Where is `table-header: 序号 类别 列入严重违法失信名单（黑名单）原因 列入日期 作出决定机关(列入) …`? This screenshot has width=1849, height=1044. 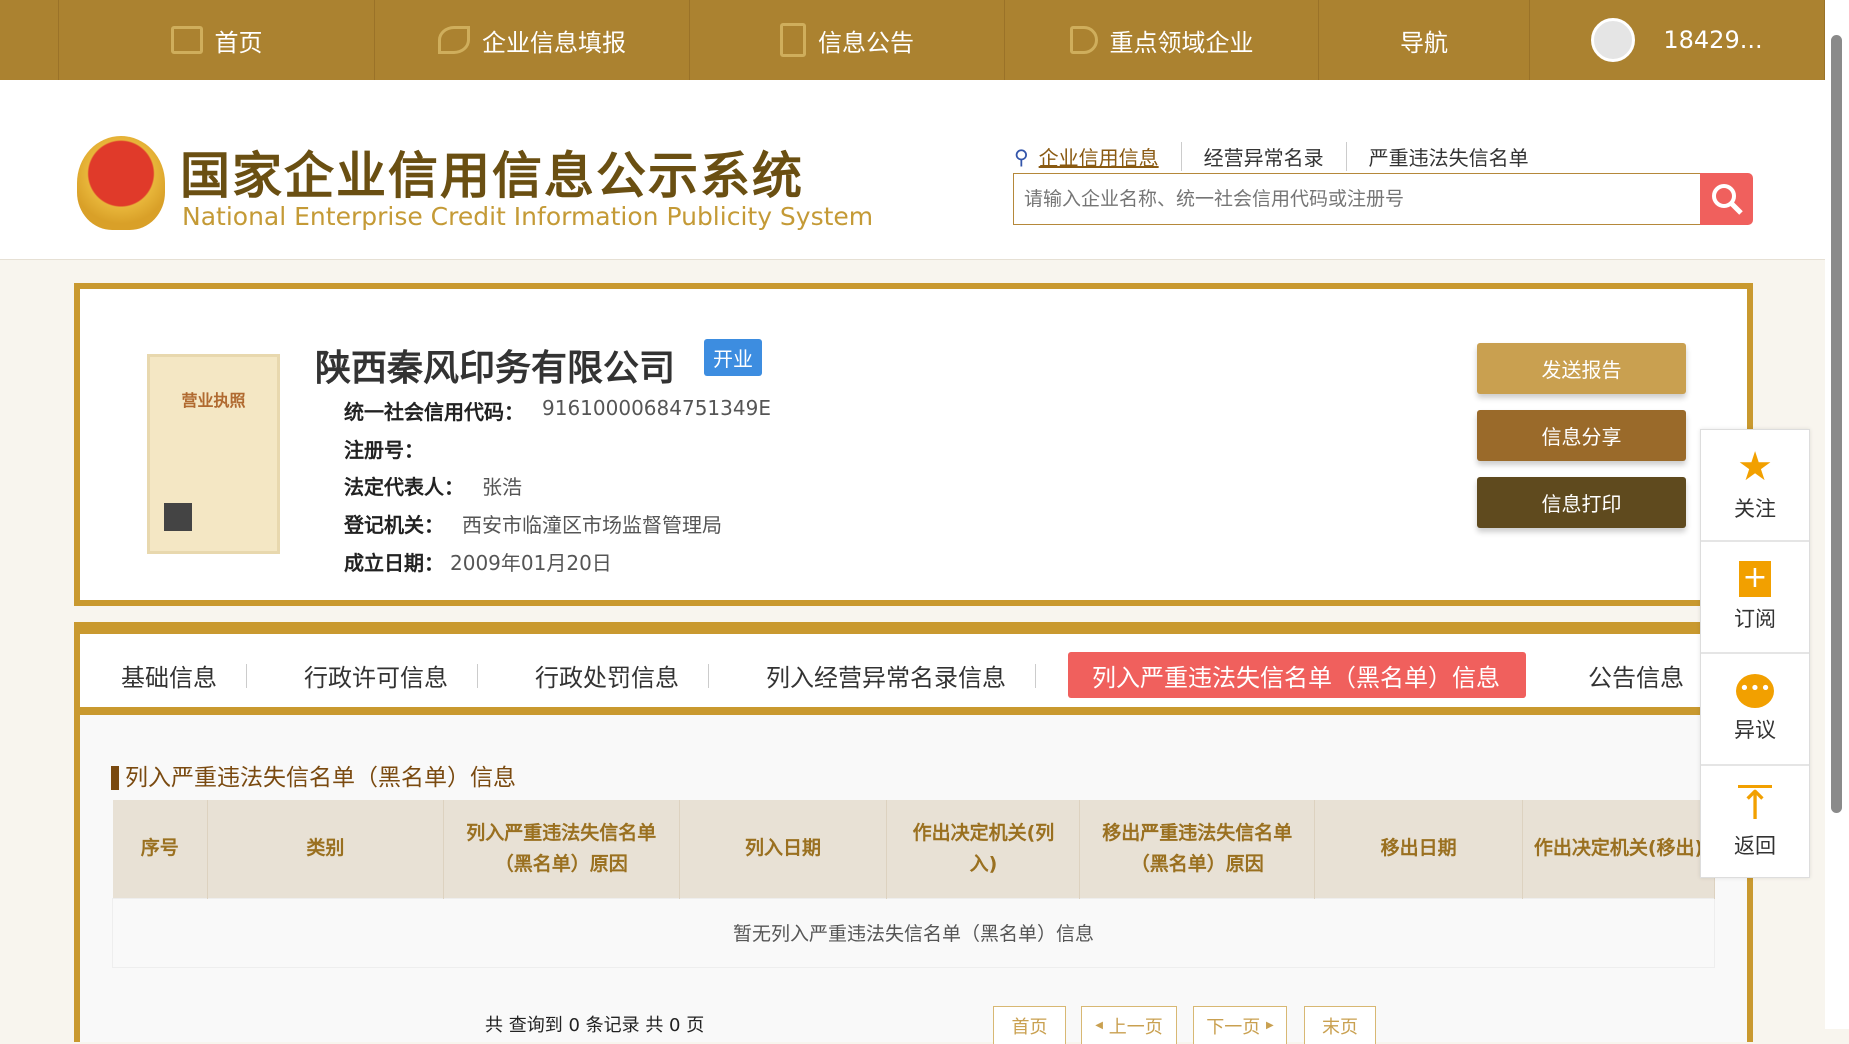
table-header: 序号 类别 列入严重违法失信名单（黑名单）原因 列入日期 作出决定机关(列入) … is located at coordinates (913, 849).